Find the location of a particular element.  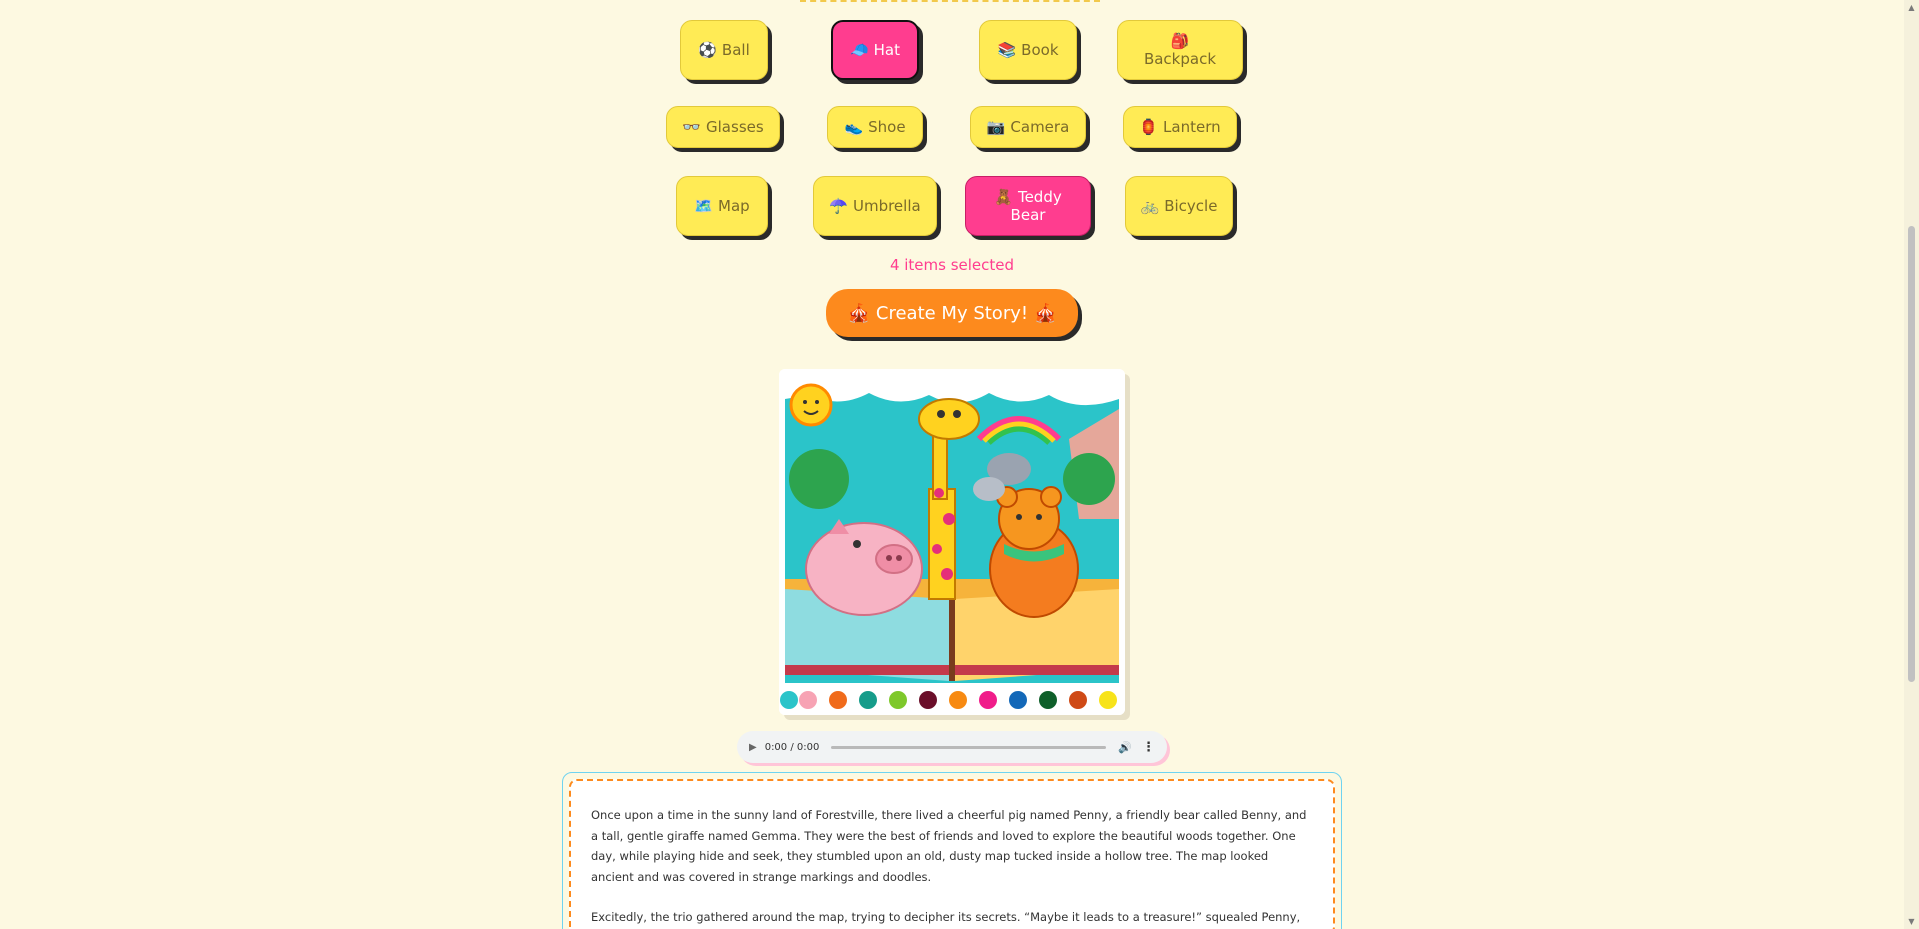

camera-icon: 📷 is located at coordinates (996, 127).